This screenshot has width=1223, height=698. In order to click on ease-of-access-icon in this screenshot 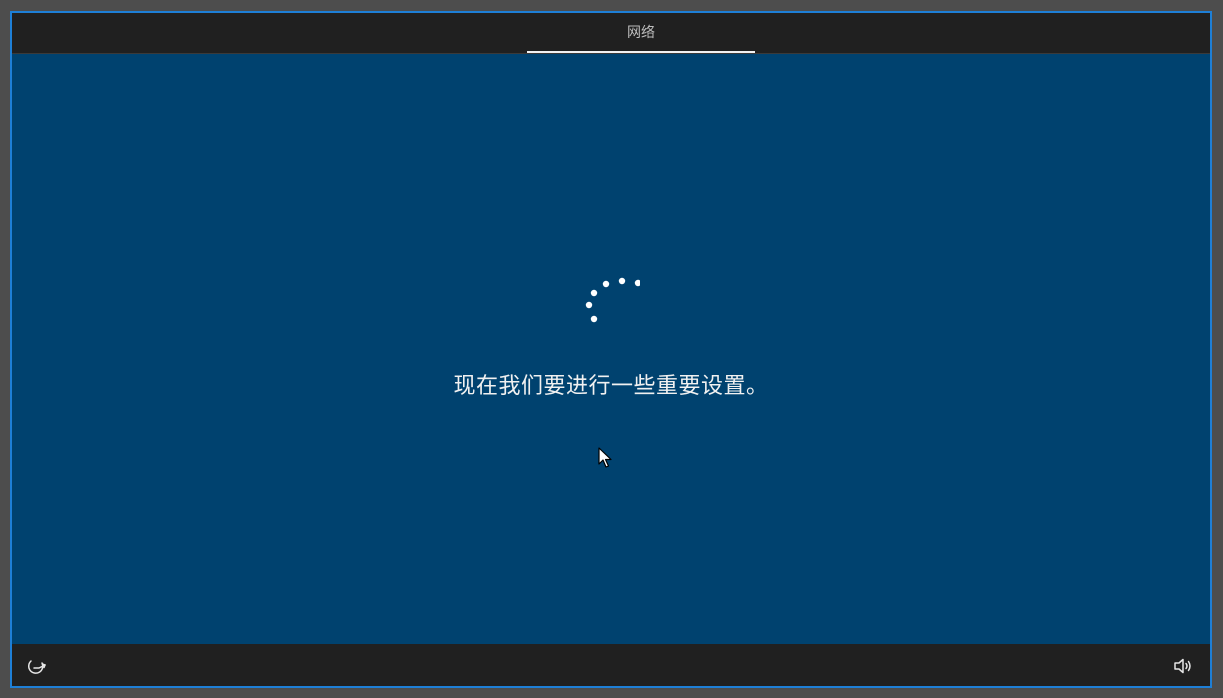, I will do `click(37, 666)`.